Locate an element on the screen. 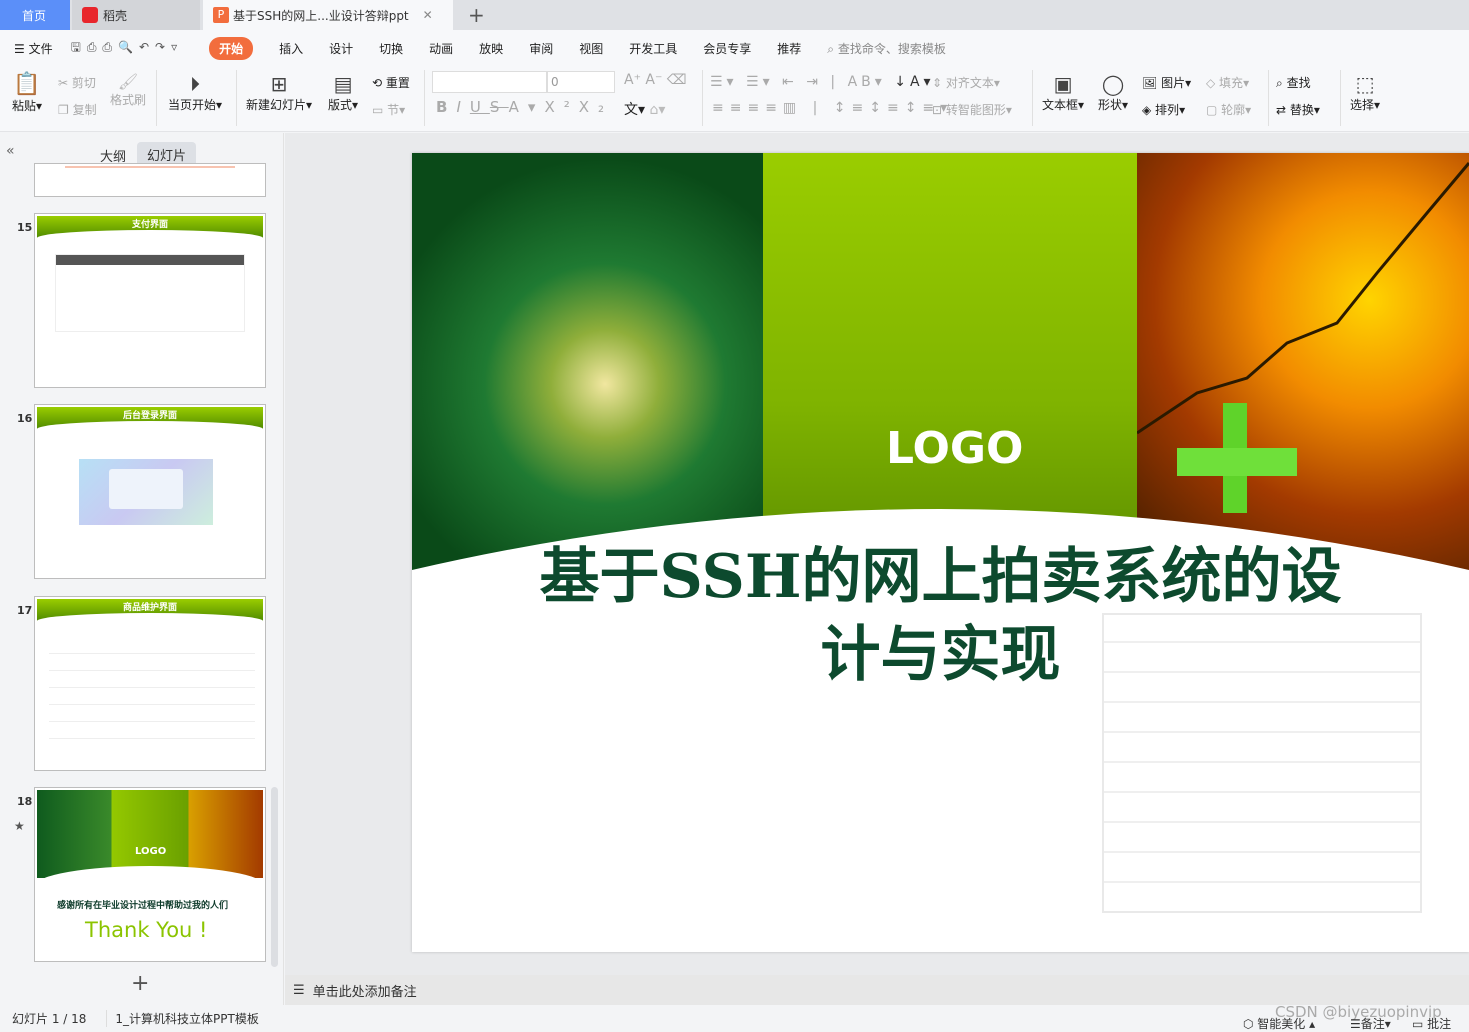 The image size is (1469, 1032). format-painter-button: 🖌 格式刷 is located at coordinates (128, 90).